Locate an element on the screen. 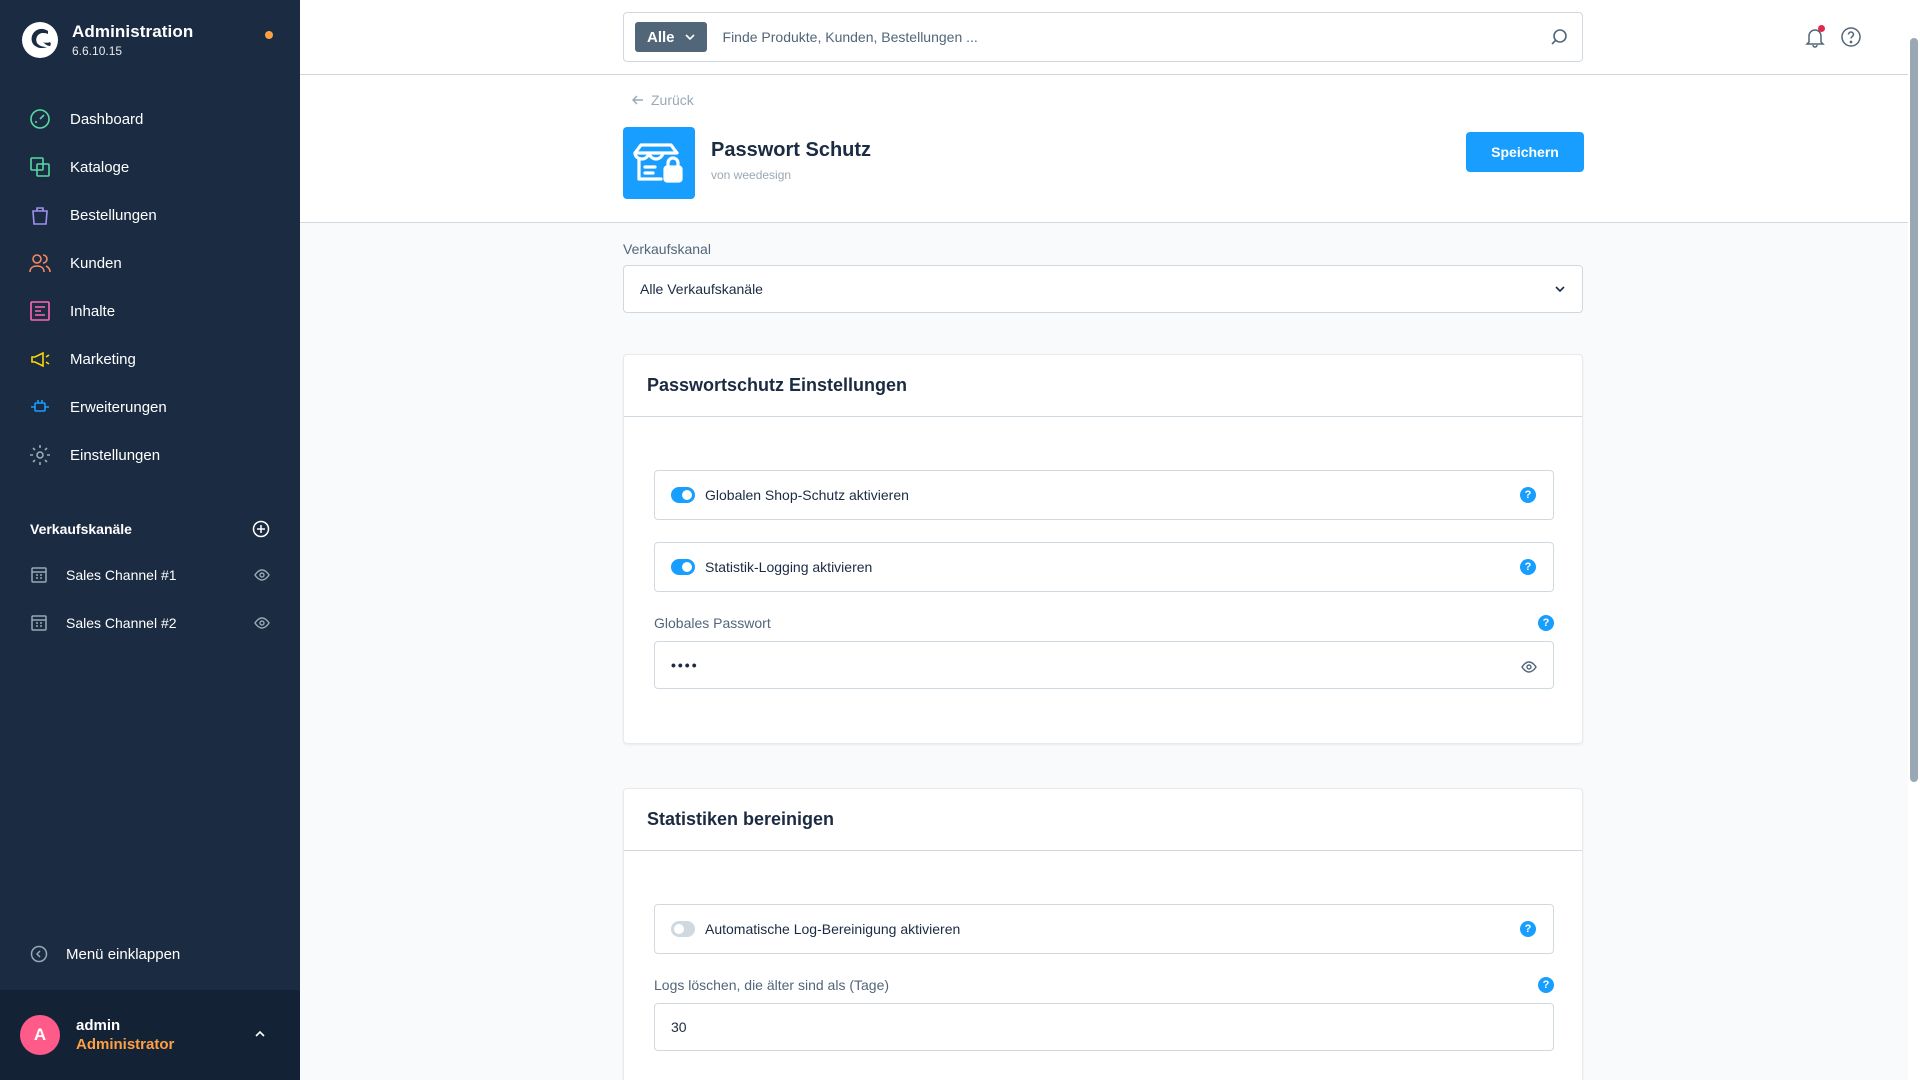 This screenshot has height=1080, width=1920. sales-channel-select-value: Alle Verkaufskanäle is located at coordinates (701, 289).